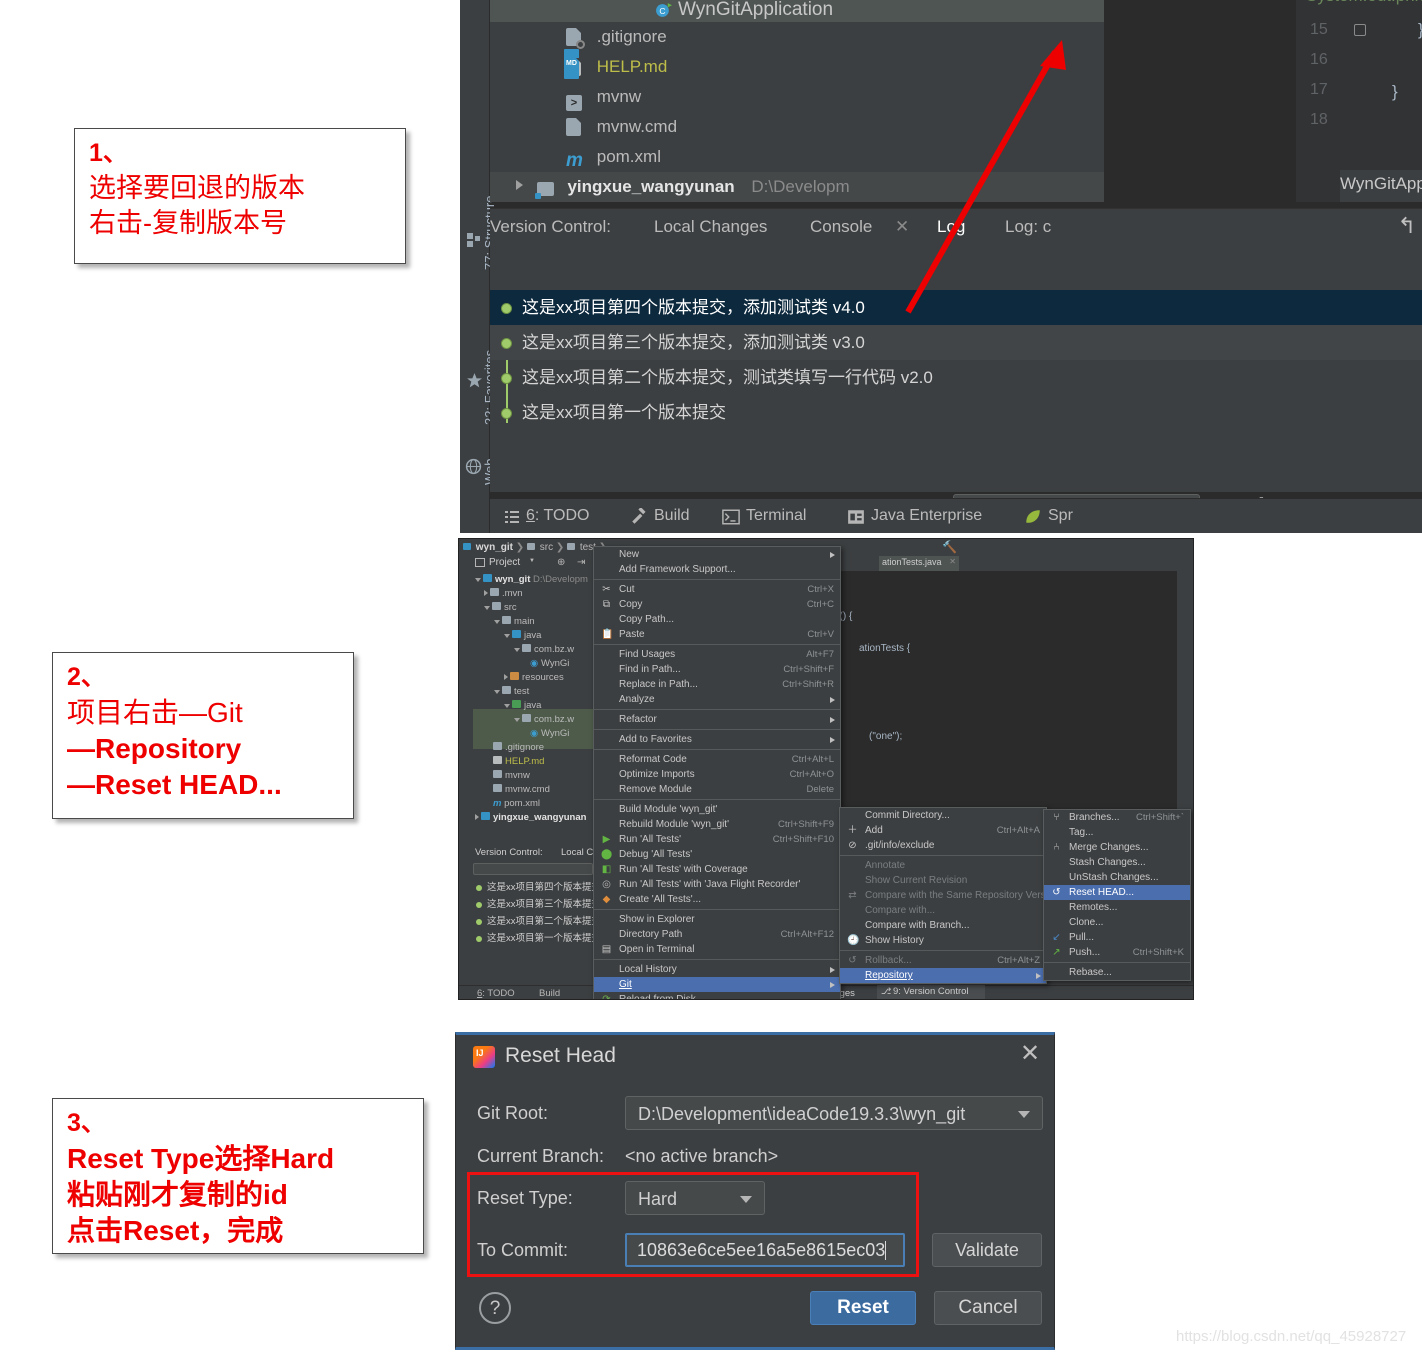 Image resolution: width=1422 pixels, height=1355 pixels. What do you see at coordinates (797, 65) in the screenshot?
I see `tree-item-help-md: MD HELP.md` at bounding box center [797, 65].